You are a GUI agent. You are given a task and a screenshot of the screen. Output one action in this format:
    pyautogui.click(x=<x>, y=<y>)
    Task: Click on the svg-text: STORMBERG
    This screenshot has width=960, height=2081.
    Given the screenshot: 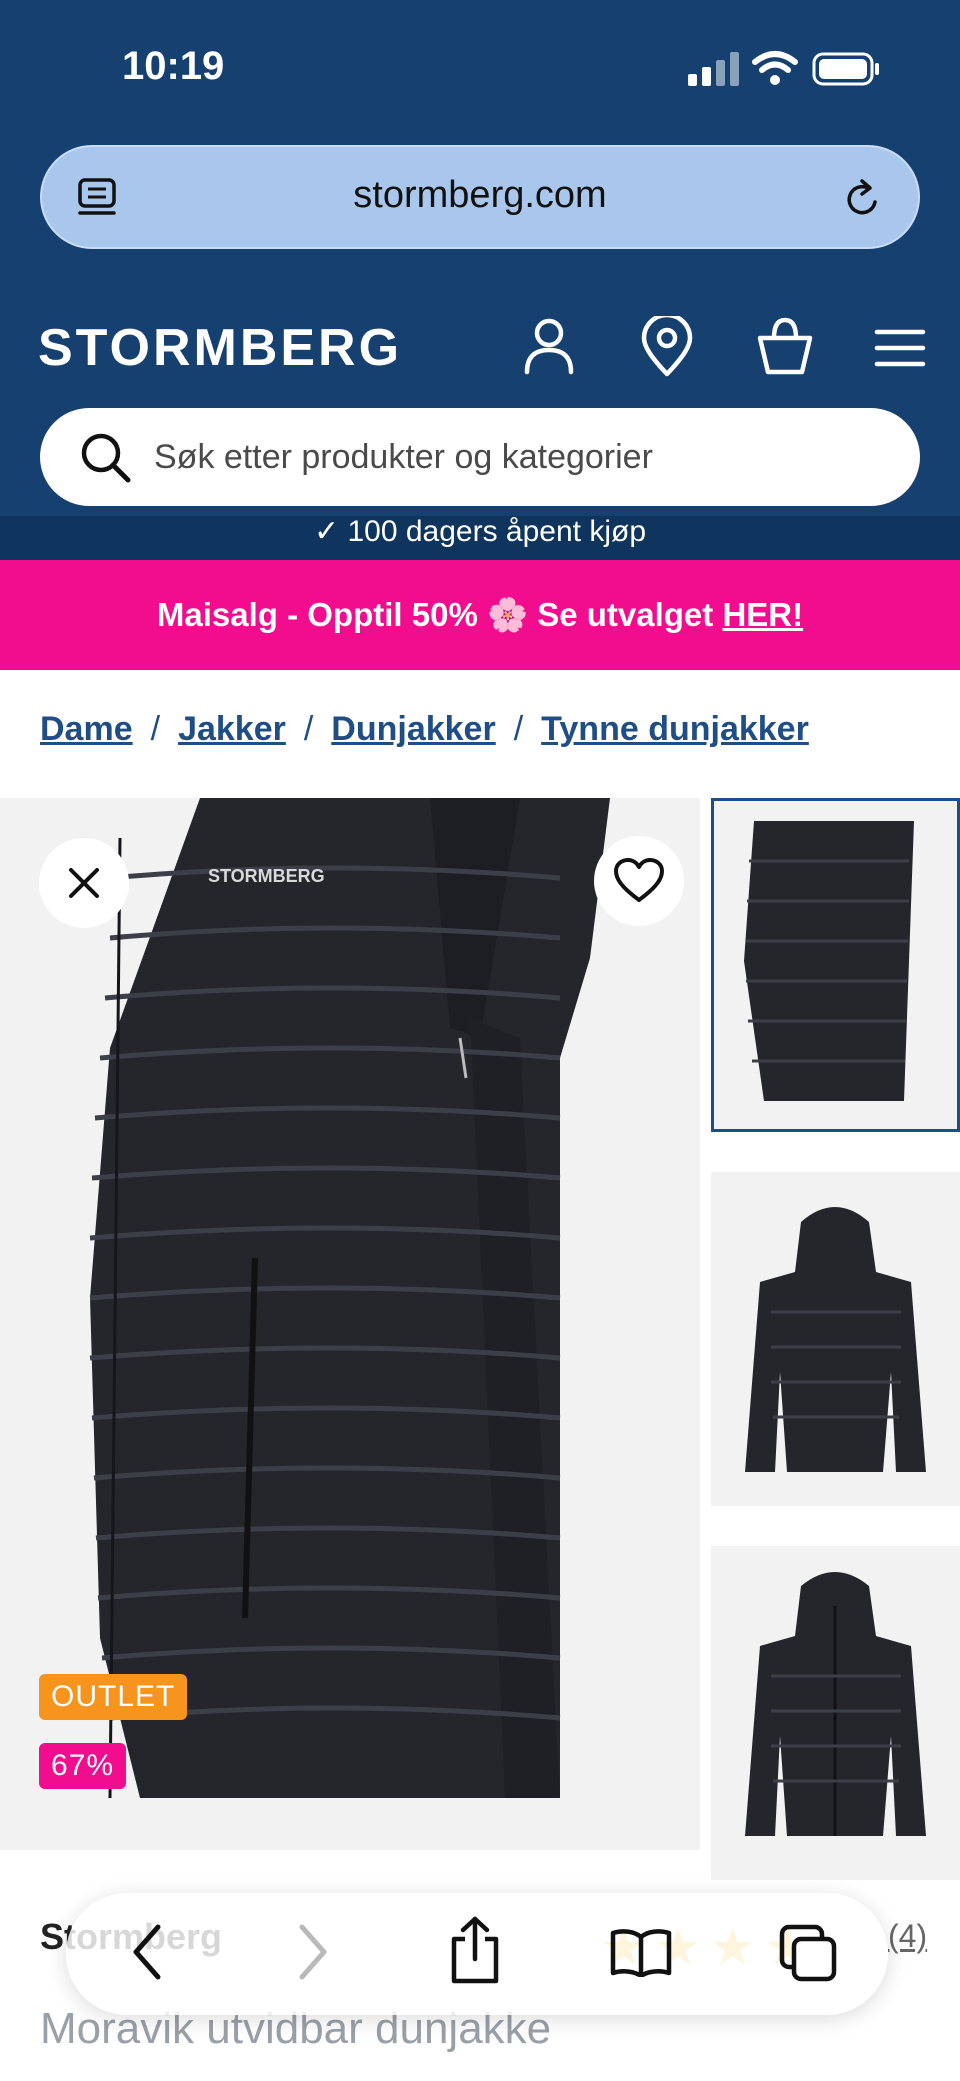 What is the action you would take?
    pyautogui.click(x=266, y=876)
    